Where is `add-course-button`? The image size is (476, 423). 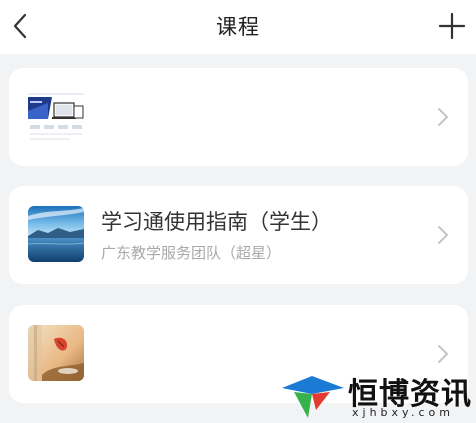
add-course-button is located at coordinates (452, 26).